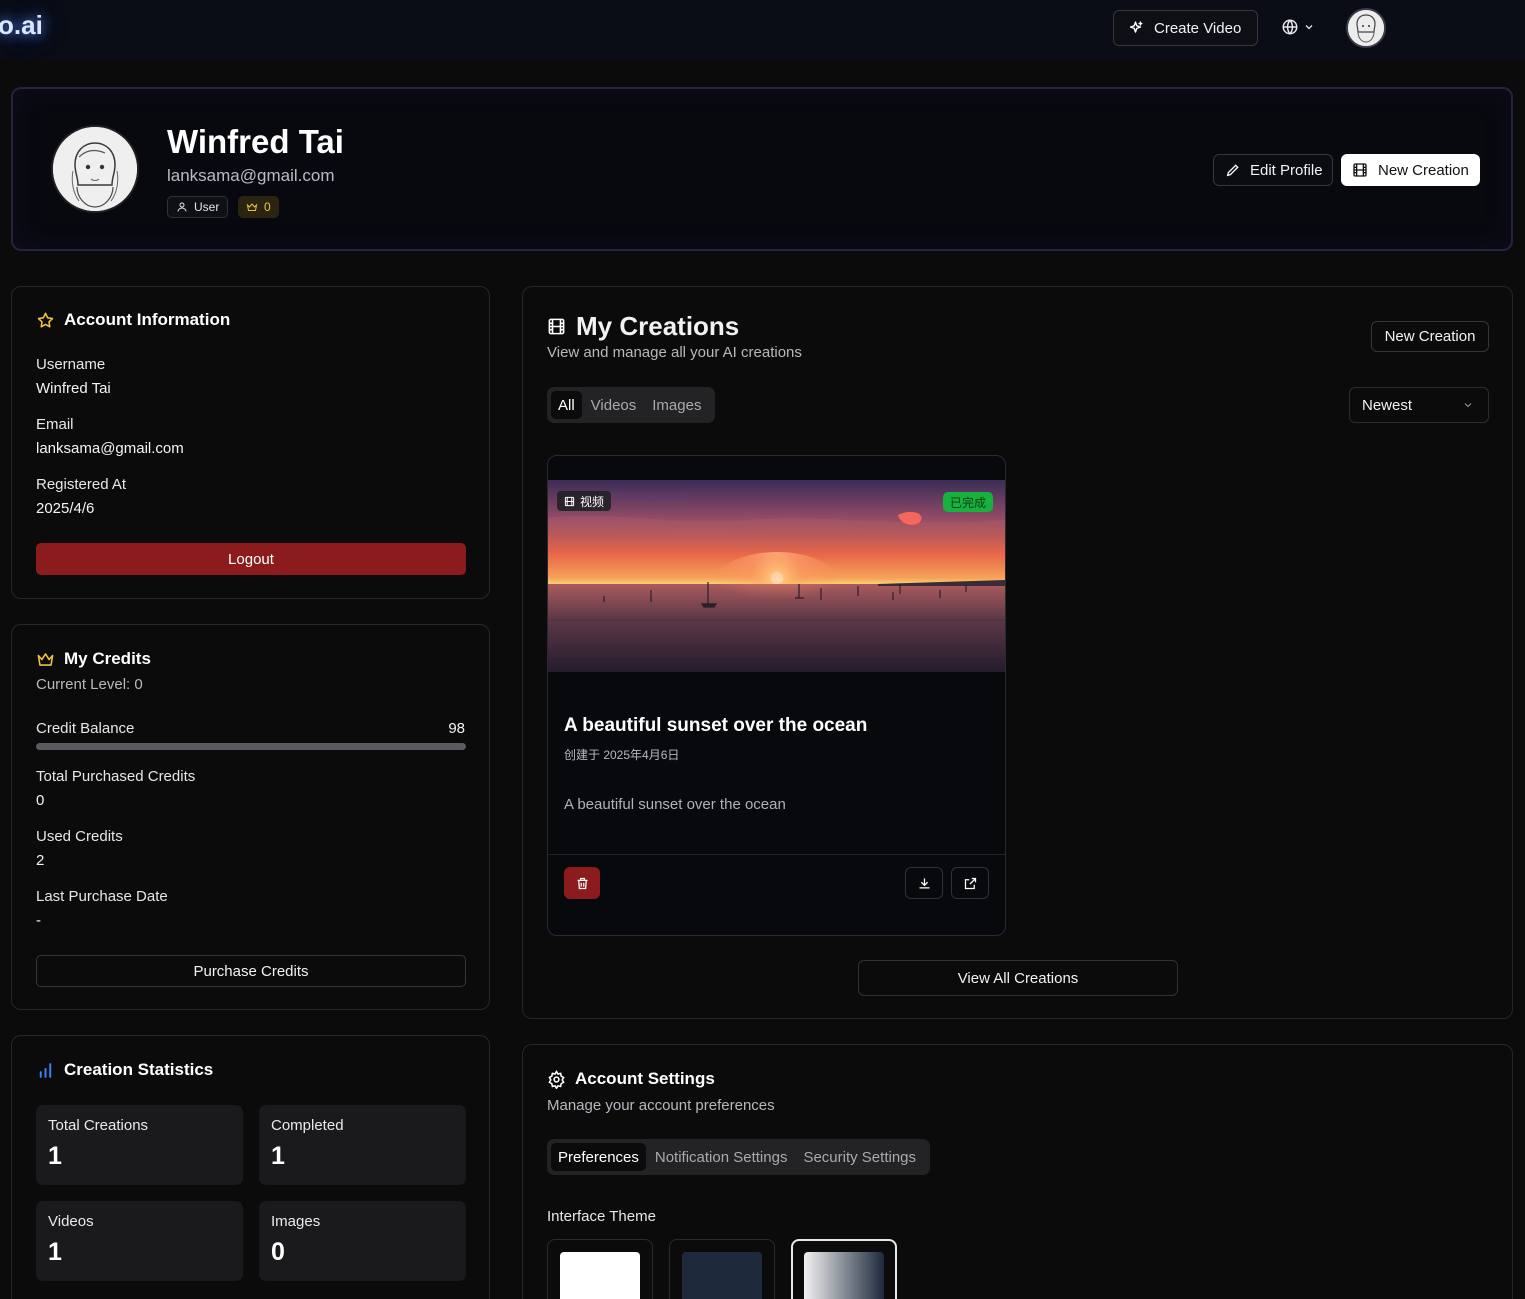 The height and width of the screenshot is (1299, 1525). Describe the element at coordinates (40, 800) in the screenshot. I see `total-purchased-value: 0` at that location.